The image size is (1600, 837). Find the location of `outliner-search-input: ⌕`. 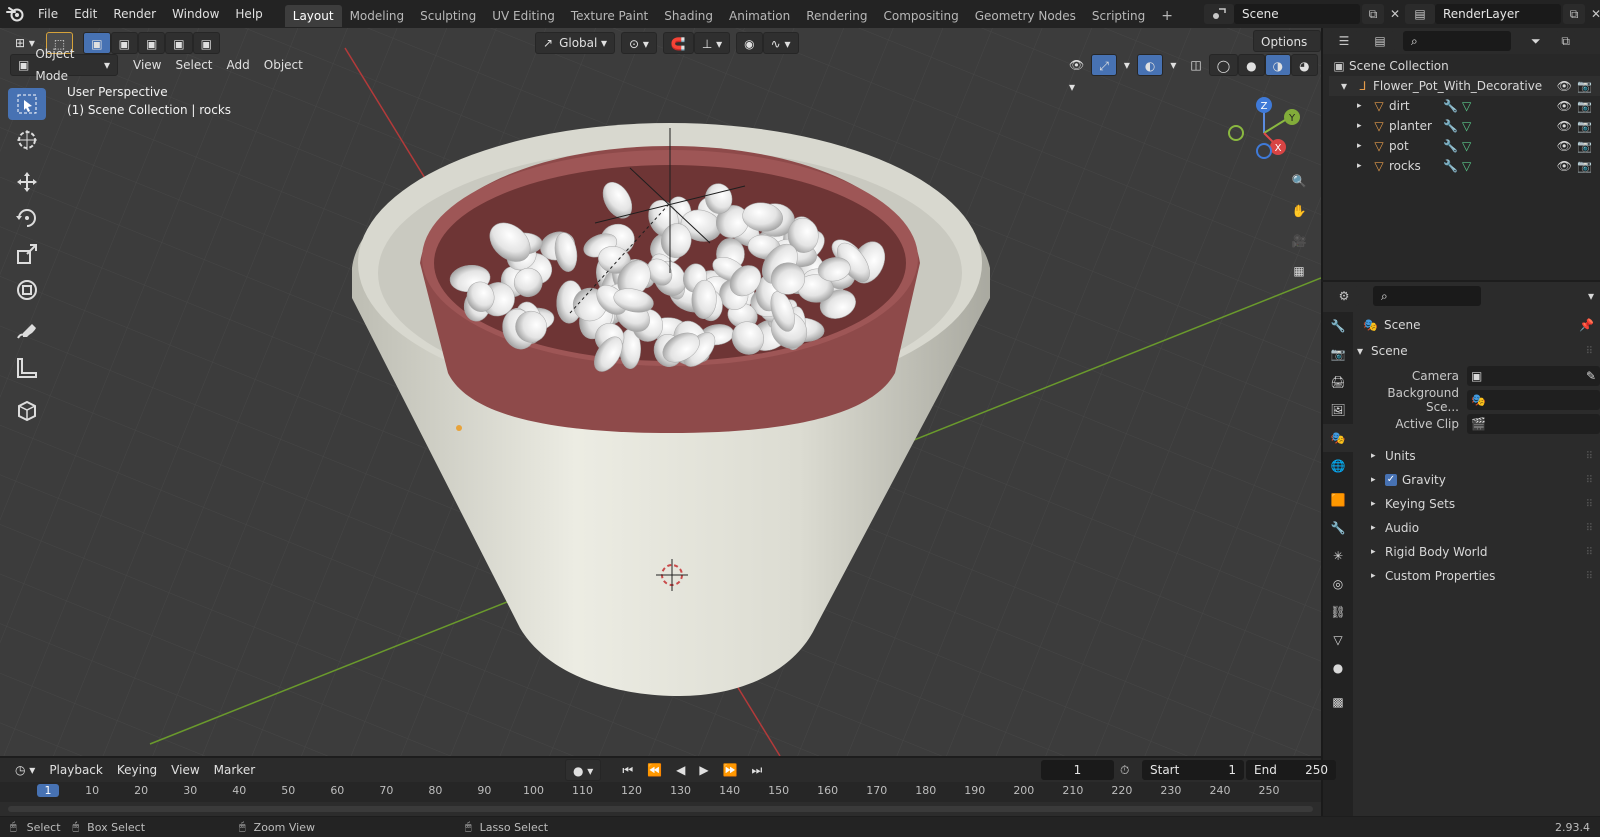

outliner-search-input: ⌕ is located at coordinates (1457, 41).